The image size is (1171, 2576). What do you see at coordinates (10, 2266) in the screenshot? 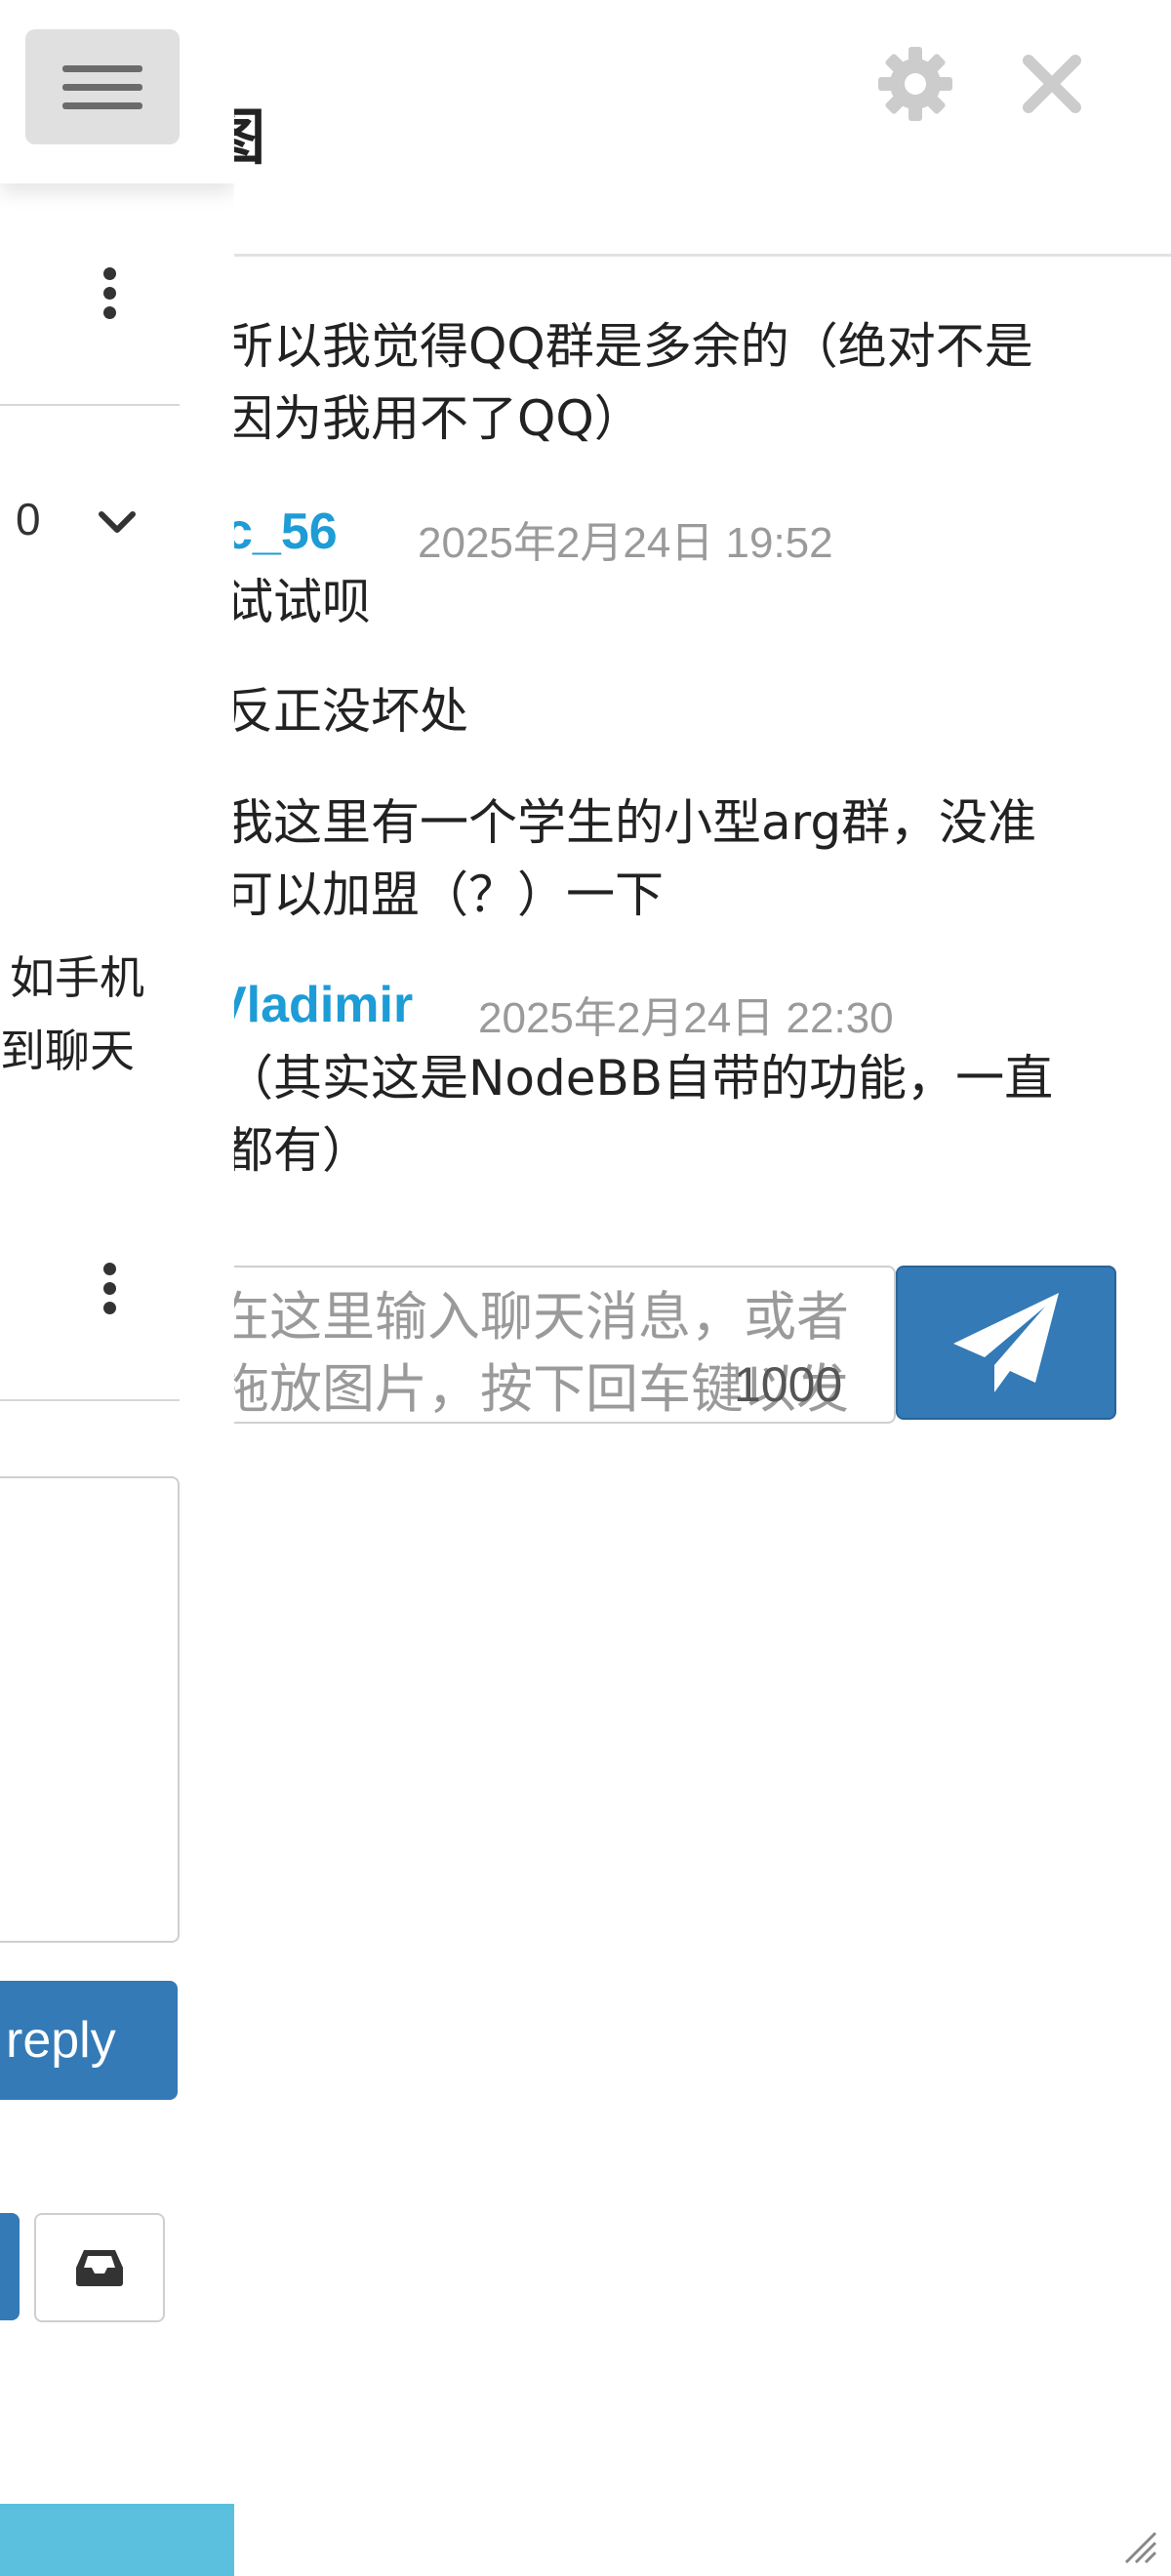
I see `primary-button-partial` at bounding box center [10, 2266].